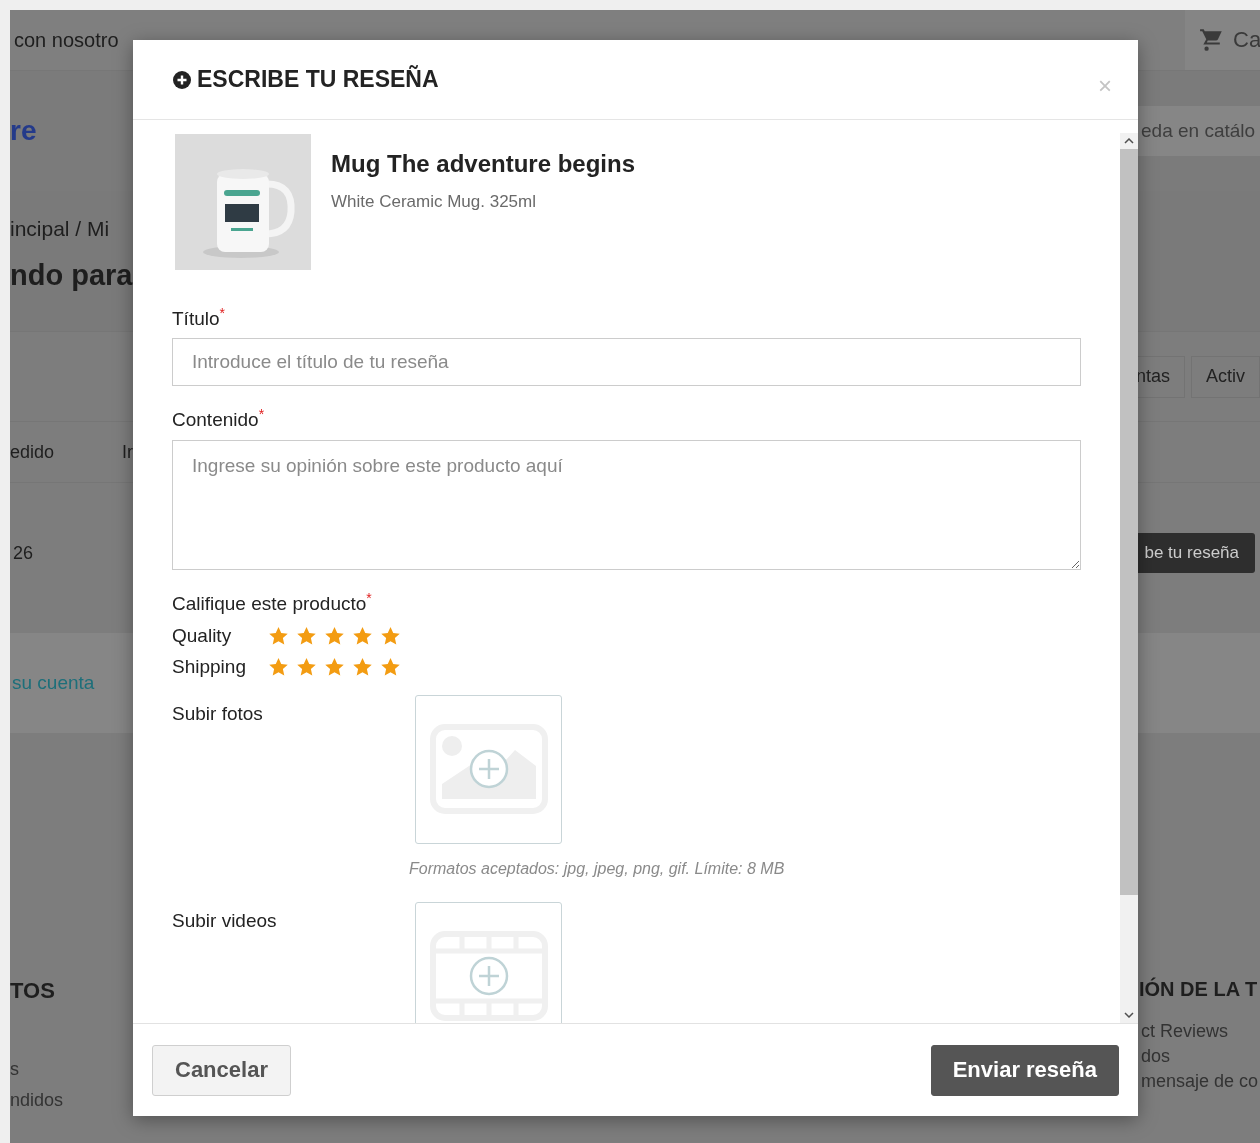 The height and width of the screenshot is (1143, 1260). Describe the element at coordinates (597, 869) in the screenshot. I see `upload-note: Formatos aceptados: jpg, jpeg, png, gif. Límite: 8 MB` at that location.